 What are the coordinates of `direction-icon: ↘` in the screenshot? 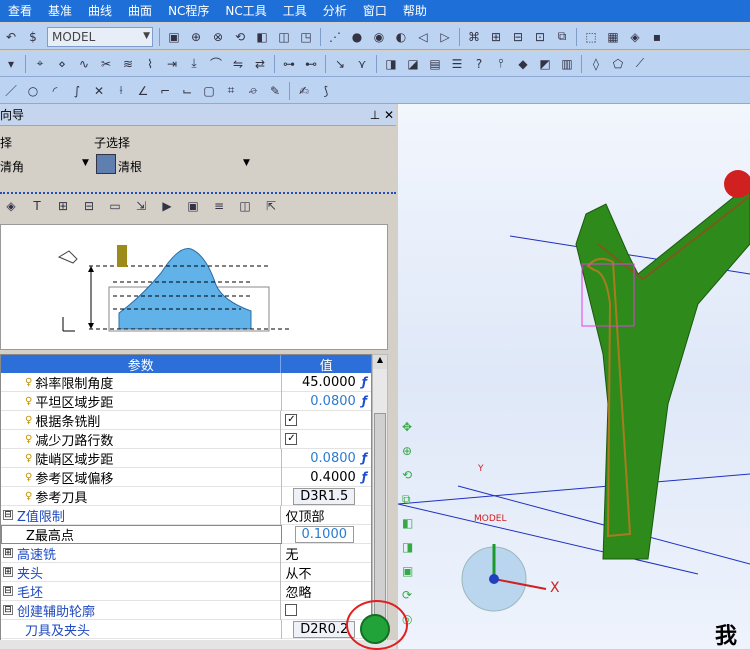 It's located at (340, 64).